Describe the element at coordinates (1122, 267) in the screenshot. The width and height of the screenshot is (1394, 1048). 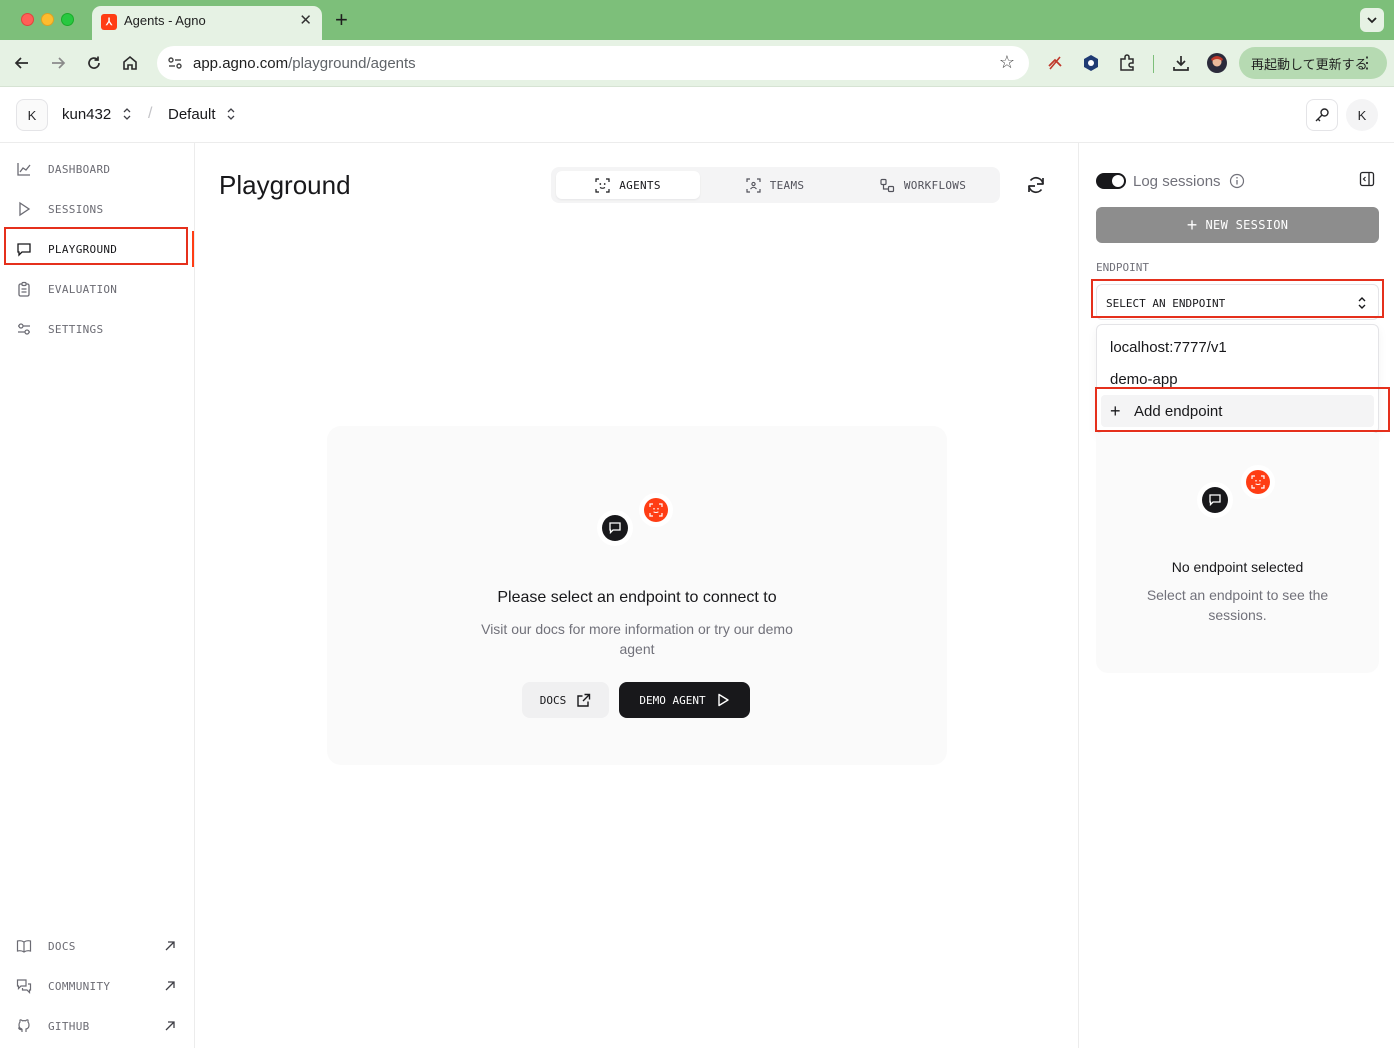
I see `endpoint-label: ENDPOINT` at that location.